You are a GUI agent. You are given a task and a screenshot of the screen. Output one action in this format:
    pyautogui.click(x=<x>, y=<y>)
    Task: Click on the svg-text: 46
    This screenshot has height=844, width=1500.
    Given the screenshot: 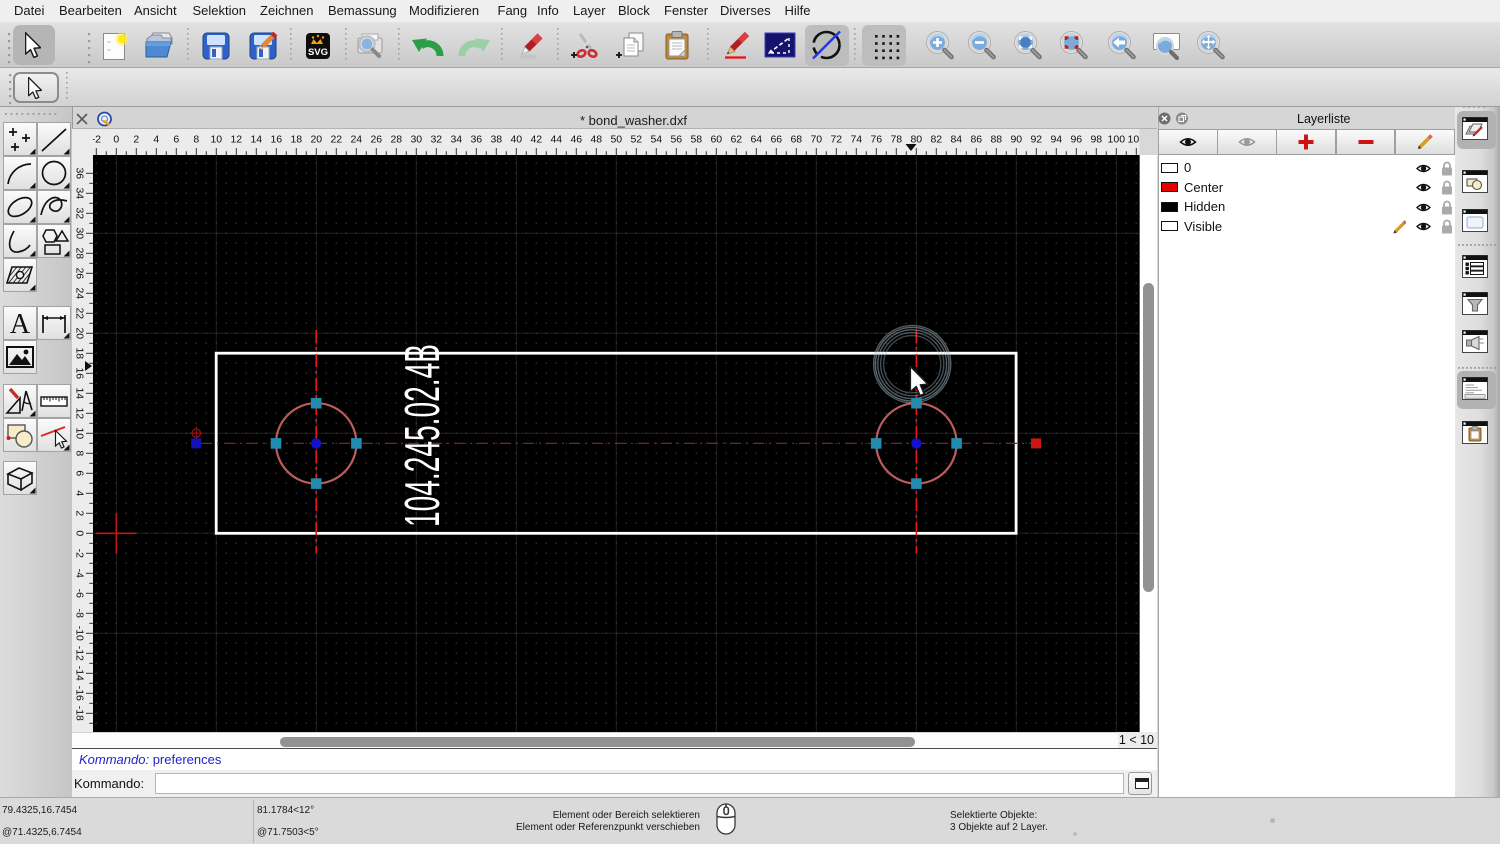 What is the action you would take?
    pyautogui.click(x=576, y=139)
    